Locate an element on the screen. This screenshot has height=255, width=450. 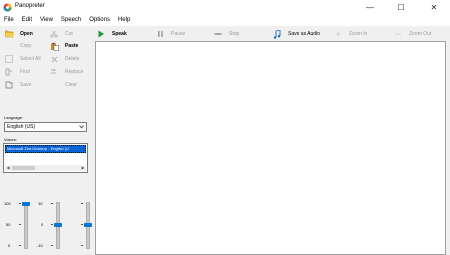
pitch-slider-thumb is located at coordinates (58, 225).